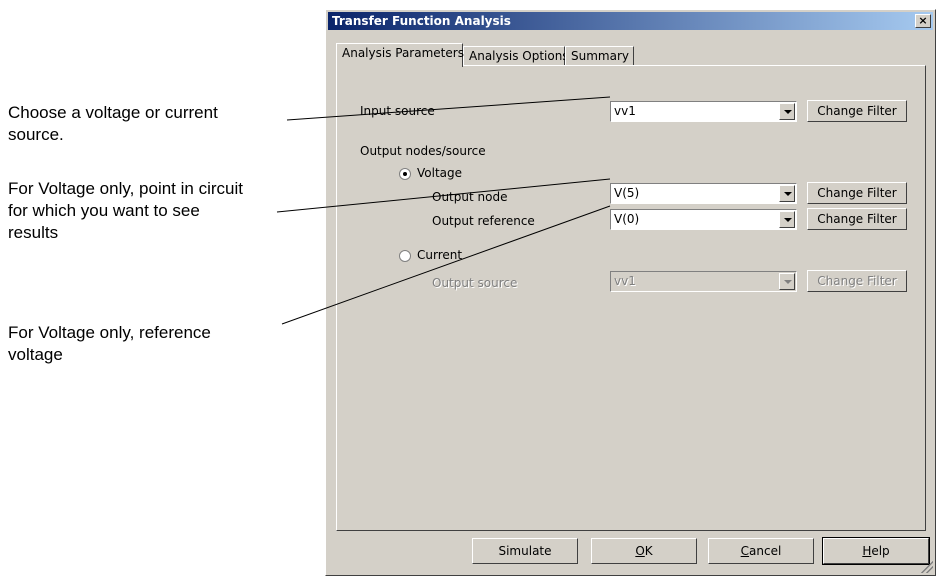  Describe the element at coordinates (867, 551) in the screenshot. I see `help-mnemonic: H` at that location.